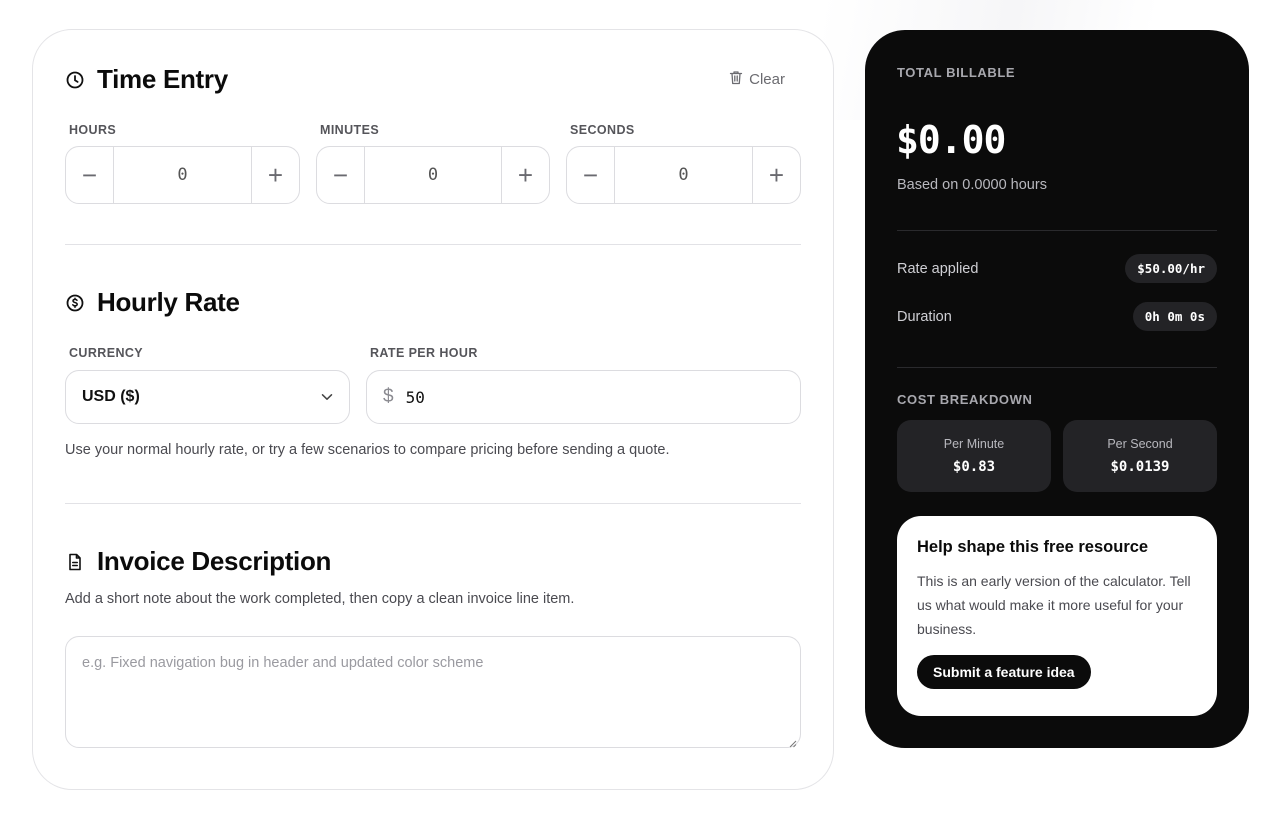  What do you see at coordinates (1140, 444) in the screenshot?
I see `per-second-label: Per Second` at bounding box center [1140, 444].